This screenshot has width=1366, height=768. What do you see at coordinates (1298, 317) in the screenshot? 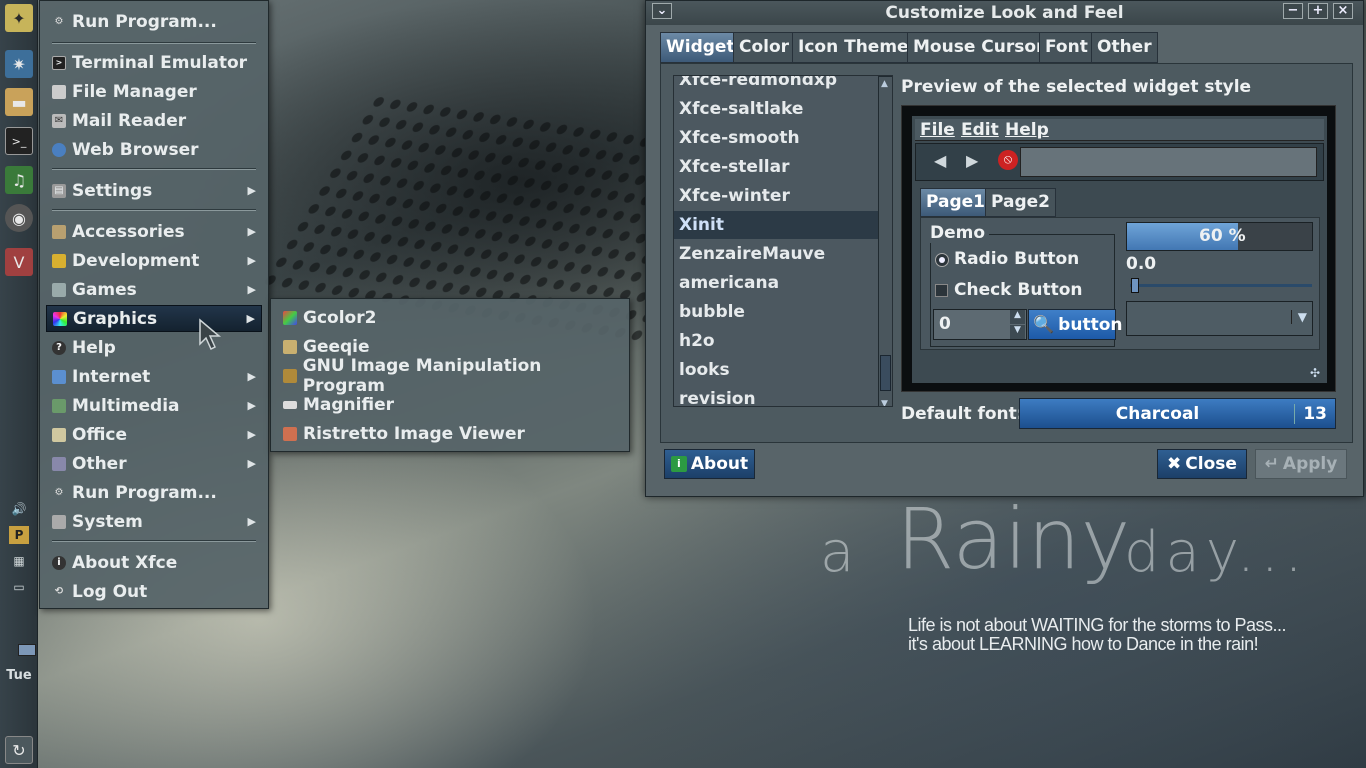
I see `chevron-down-icon: ▼` at bounding box center [1298, 317].